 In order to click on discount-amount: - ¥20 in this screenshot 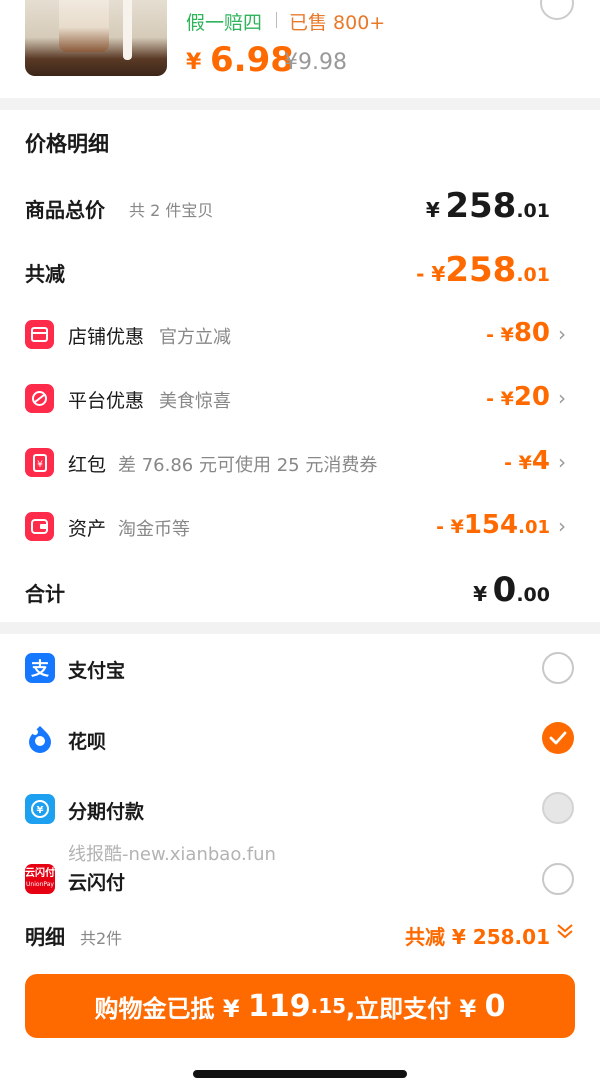, I will do `click(518, 397)`.